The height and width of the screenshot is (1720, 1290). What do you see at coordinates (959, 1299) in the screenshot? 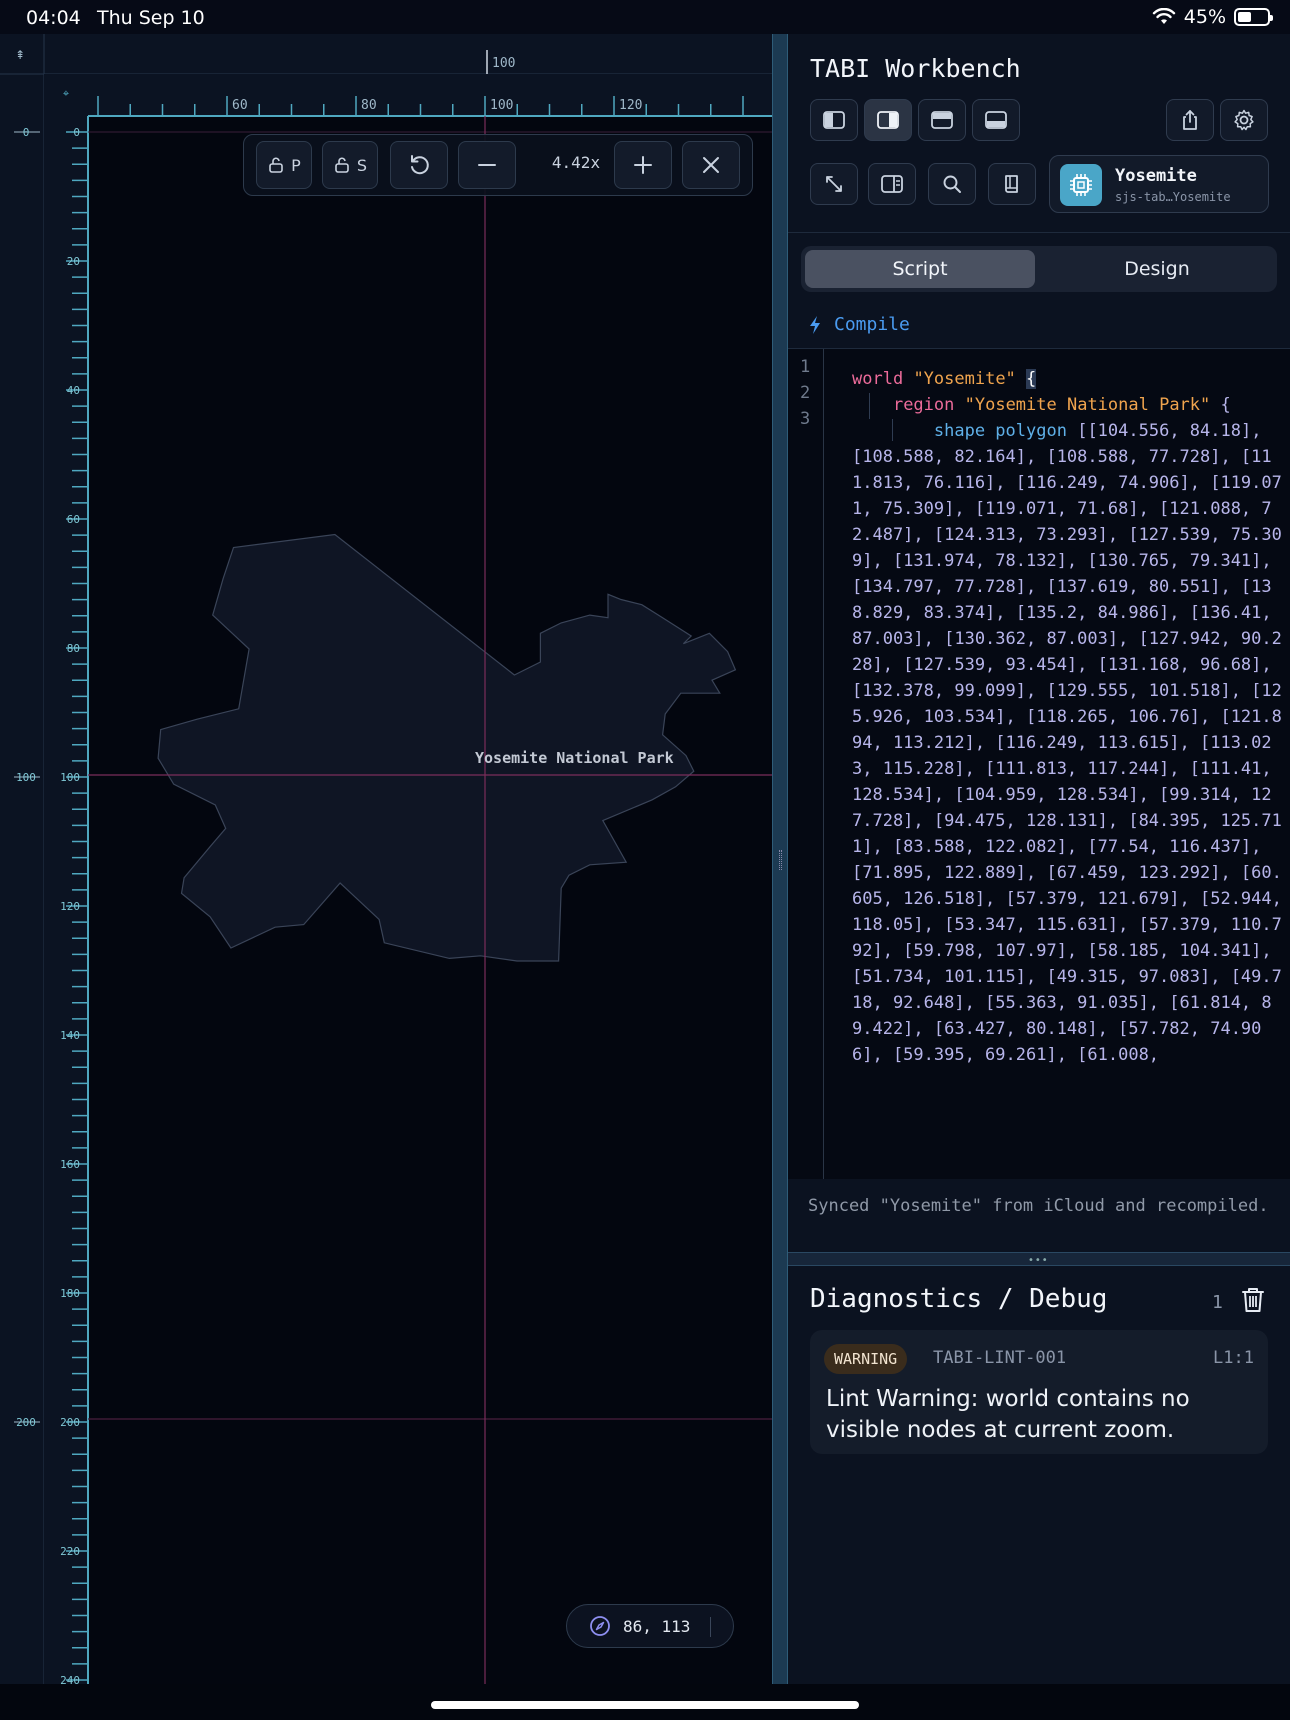
I see `diagnostics-title: Diagnostics / Debug` at bounding box center [959, 1299].